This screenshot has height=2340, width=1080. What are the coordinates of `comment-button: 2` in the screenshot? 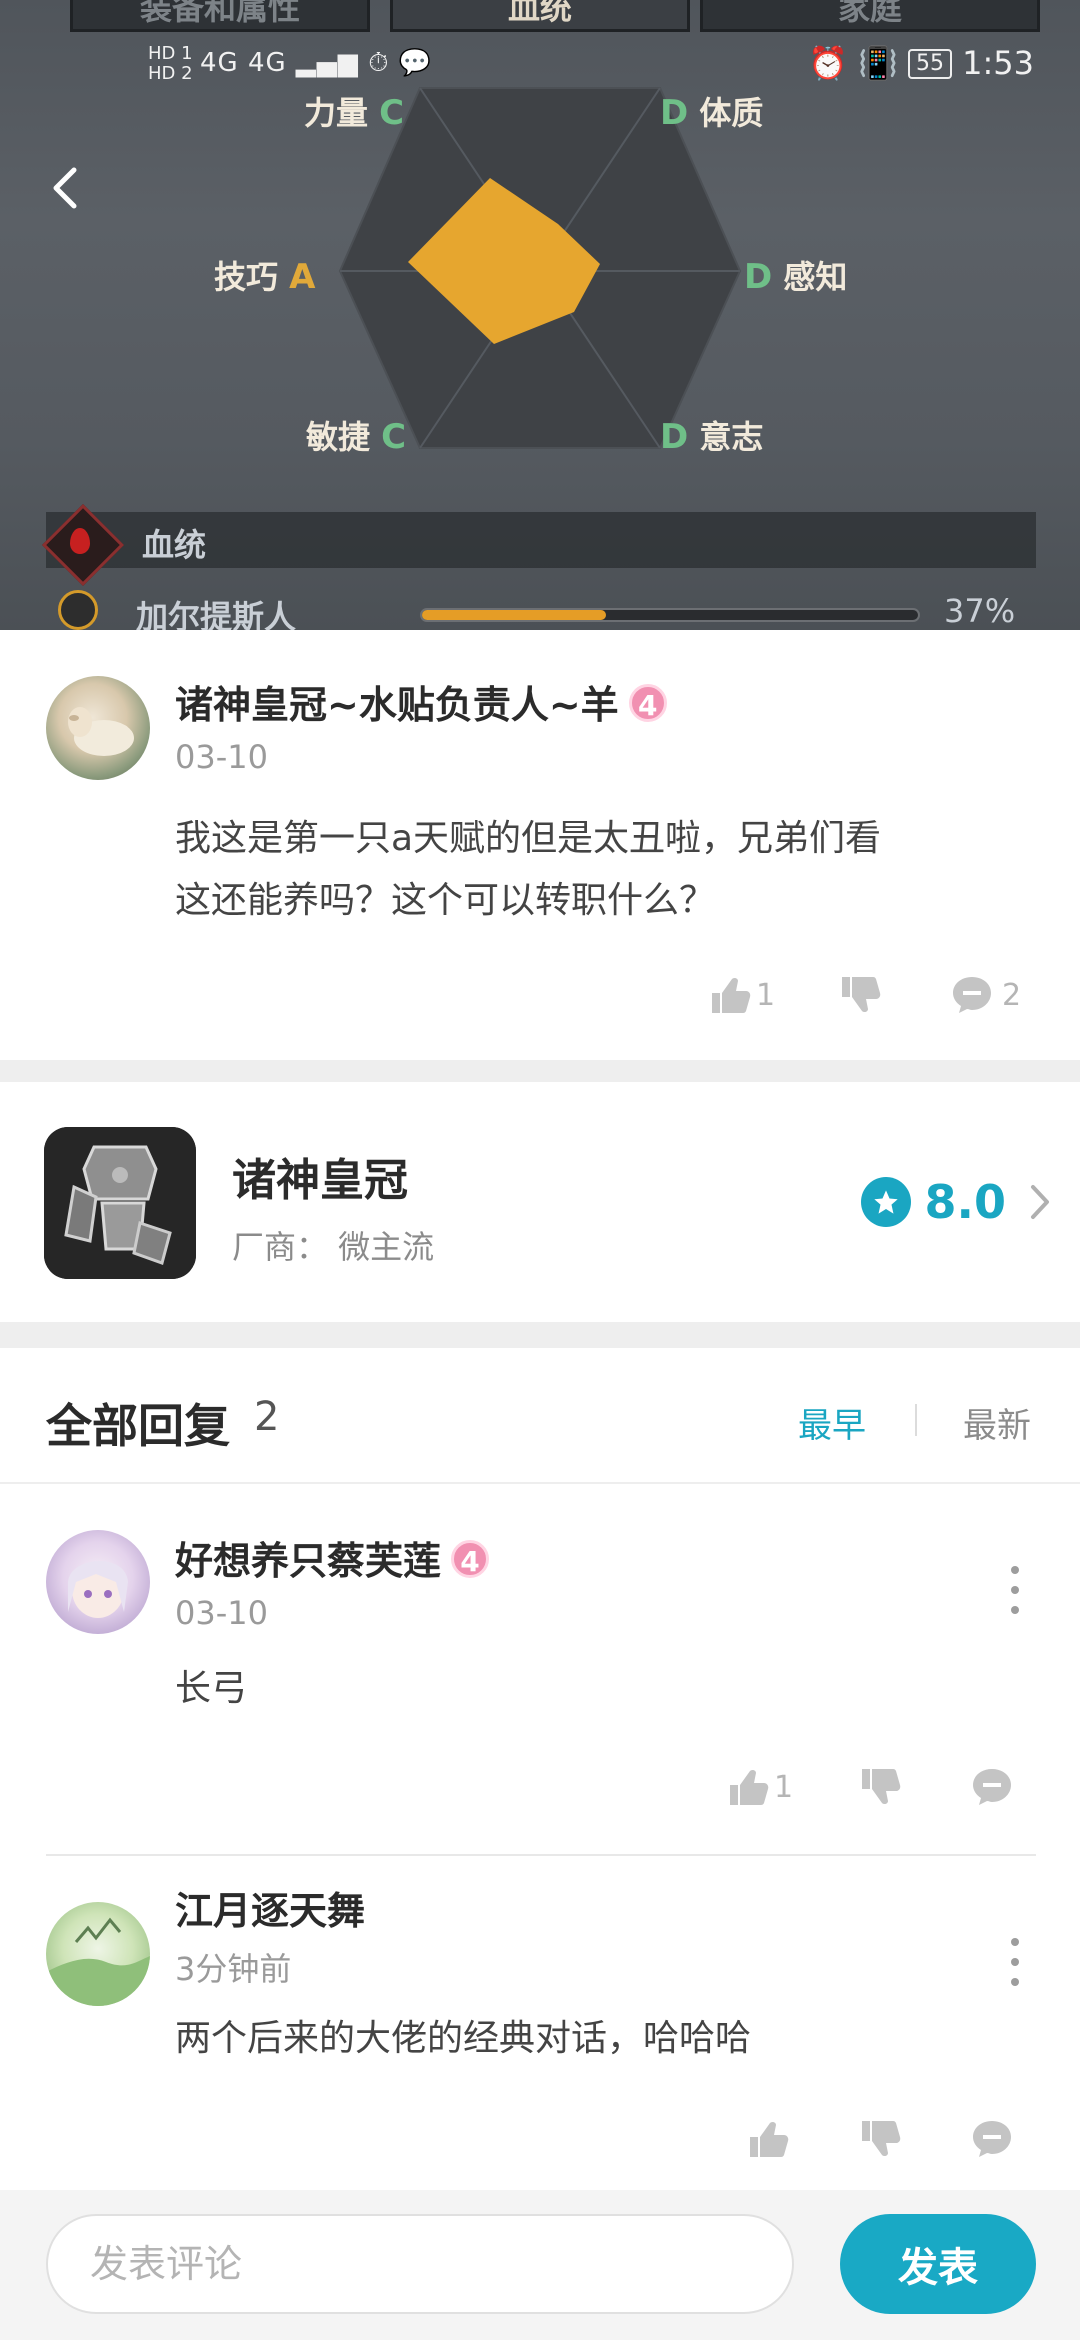 It's located at (985, 995).